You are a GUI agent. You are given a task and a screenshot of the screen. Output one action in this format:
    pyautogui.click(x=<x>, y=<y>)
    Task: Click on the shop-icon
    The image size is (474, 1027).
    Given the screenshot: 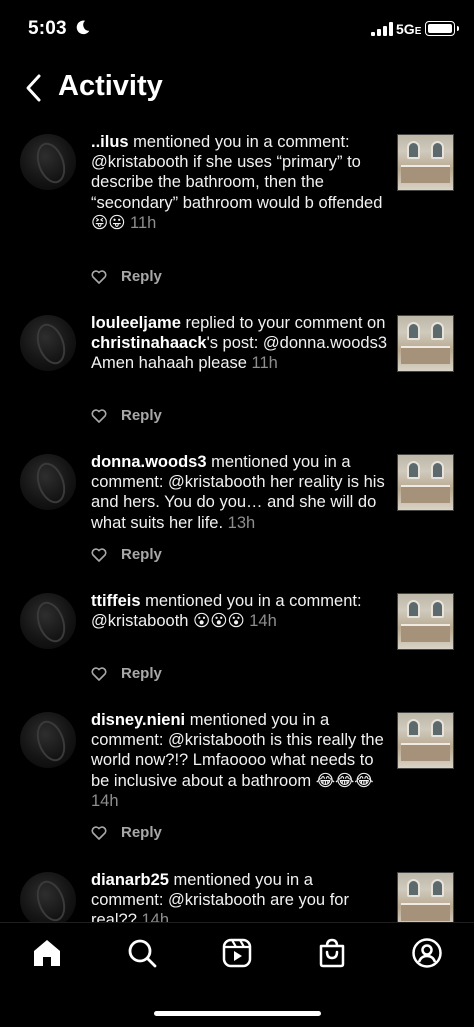 What is the action you would take?
    pyautogui.click(x=332, y=953)
    